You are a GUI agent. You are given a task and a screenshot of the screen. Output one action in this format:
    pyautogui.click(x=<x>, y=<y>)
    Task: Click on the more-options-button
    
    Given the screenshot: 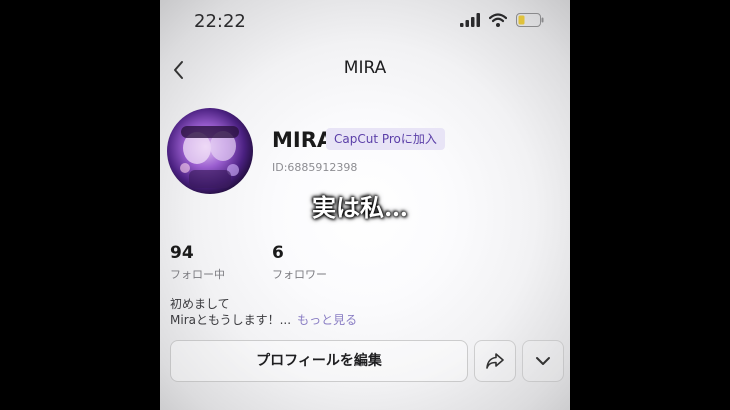 What is the action you would take?
    pyautogui.click(x=543, y=361)
    